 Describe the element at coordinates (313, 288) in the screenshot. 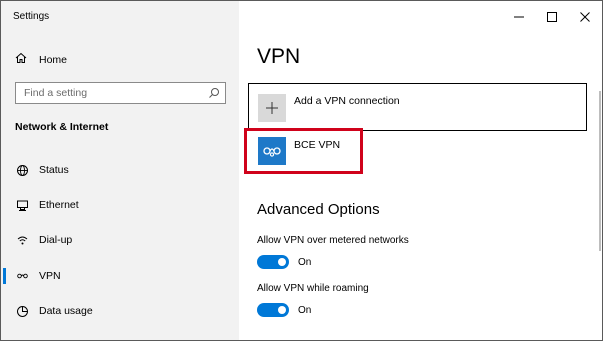

I see `roaming-label: Allow VPN while roaming` at that location.